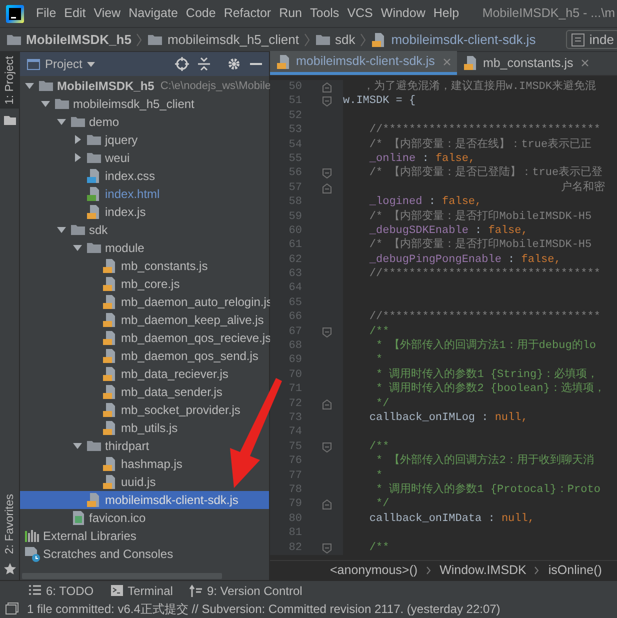 This screenshot has width=617, height=618. What do you see at coordinates (325, 13) in the screenshot?
I see `menu-item: Tools` at bounding box center [325, 13].